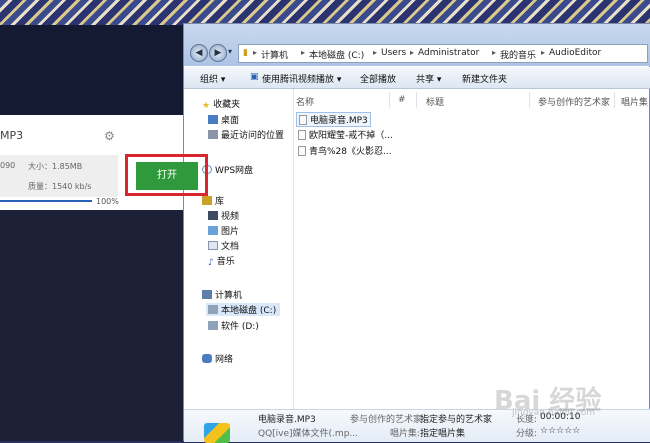 This screenshot has width=650, height=443. What do you see at coordinates (12, 135) in the screenshot?
I see `file-title: MP3` at bounding box center [12, 135].